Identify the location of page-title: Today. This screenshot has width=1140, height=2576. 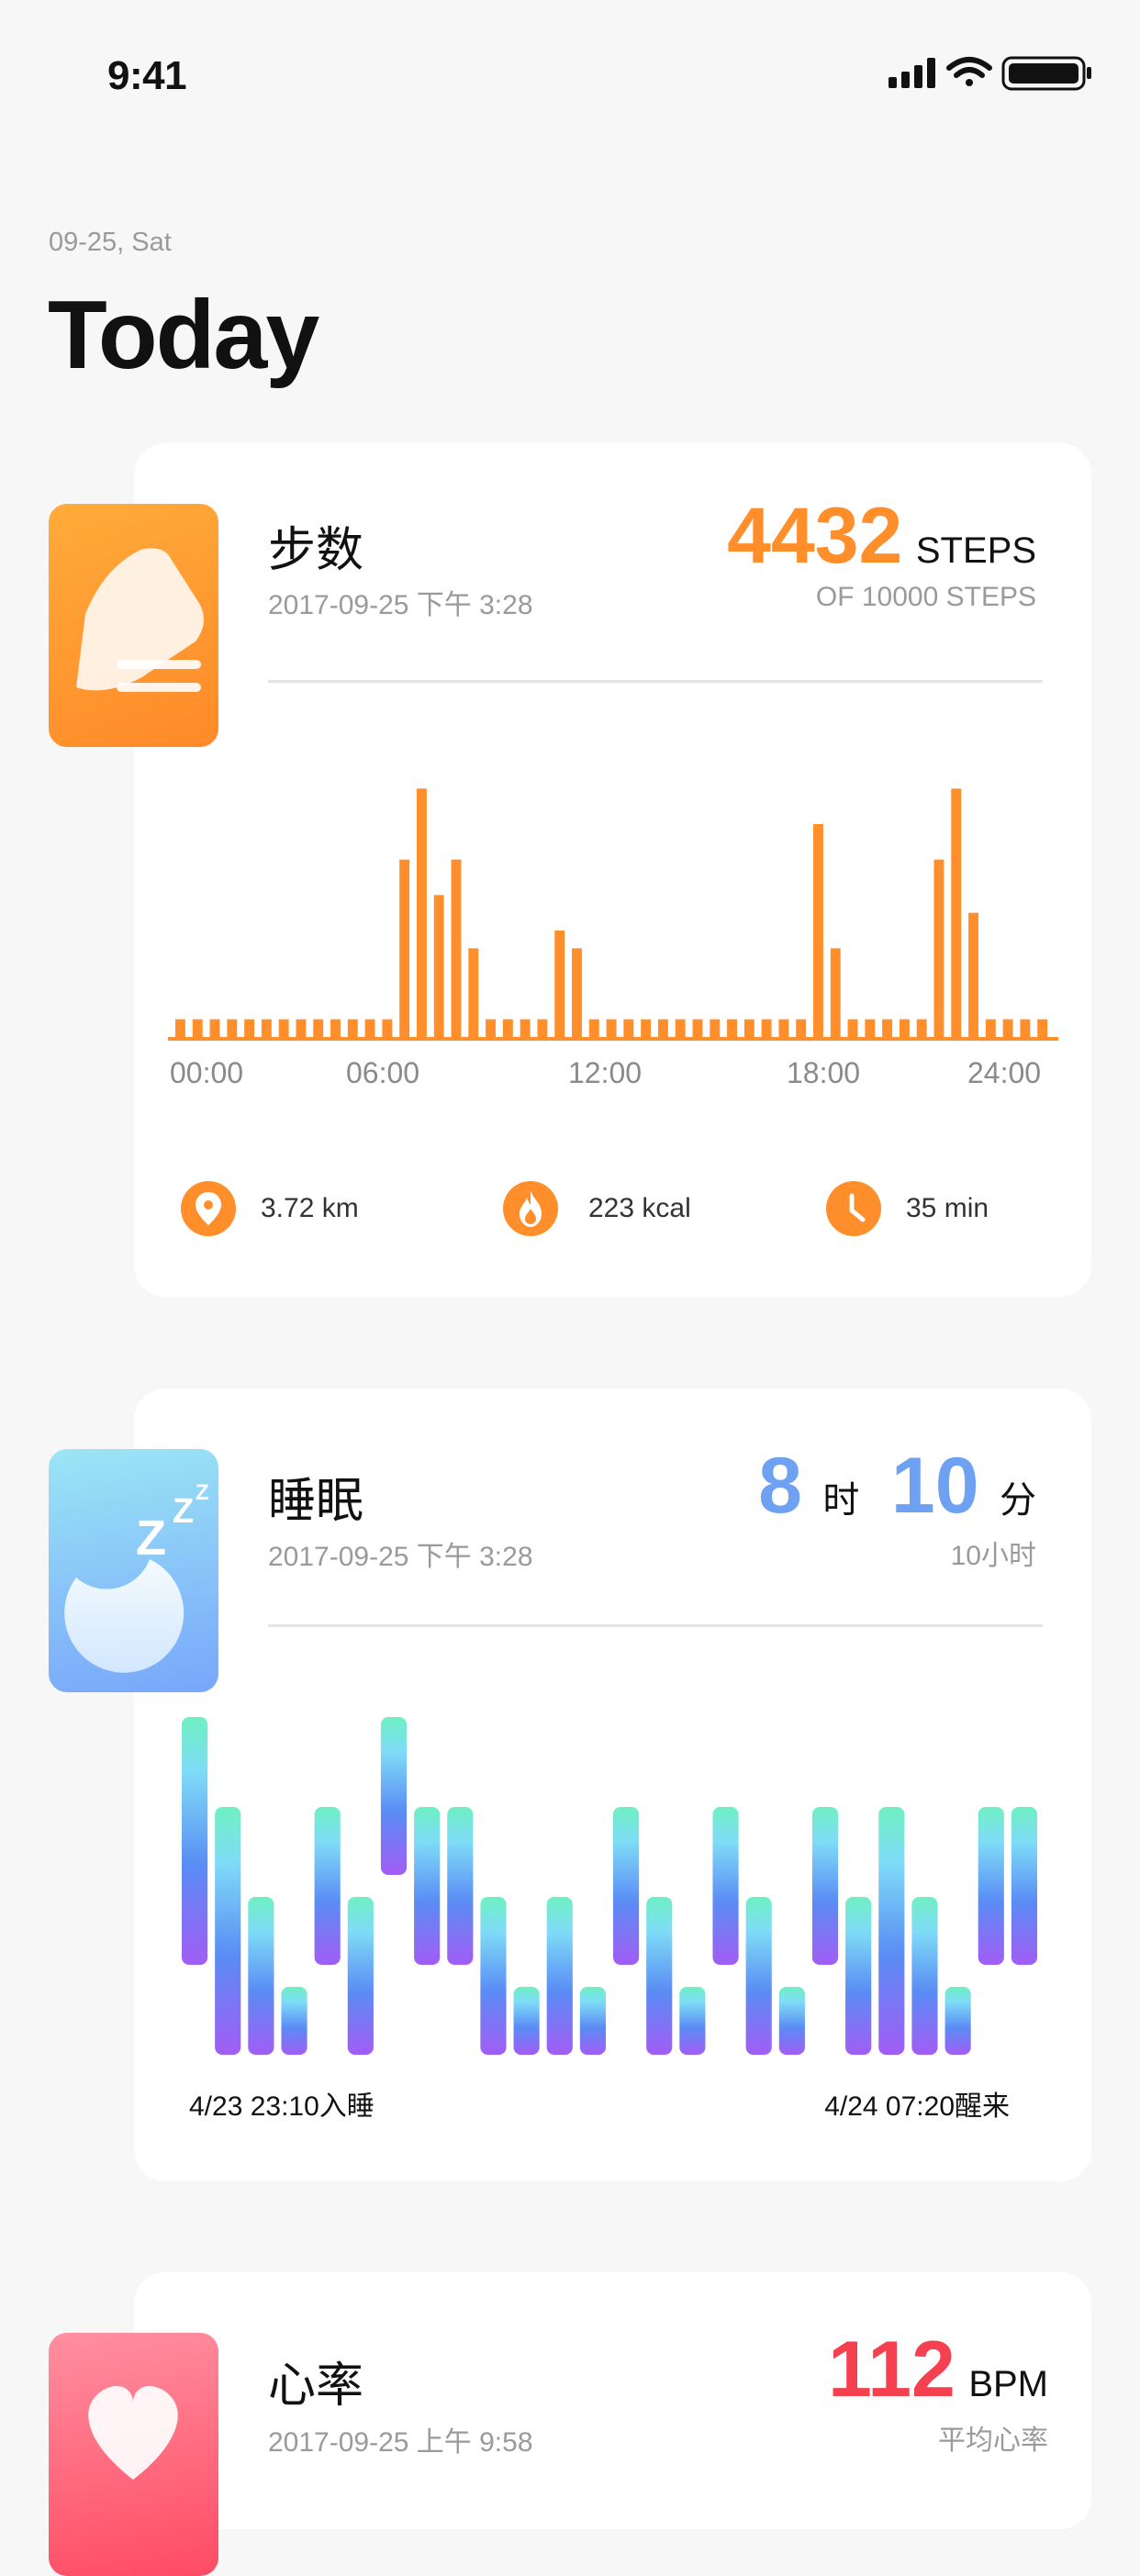
(183, 335).